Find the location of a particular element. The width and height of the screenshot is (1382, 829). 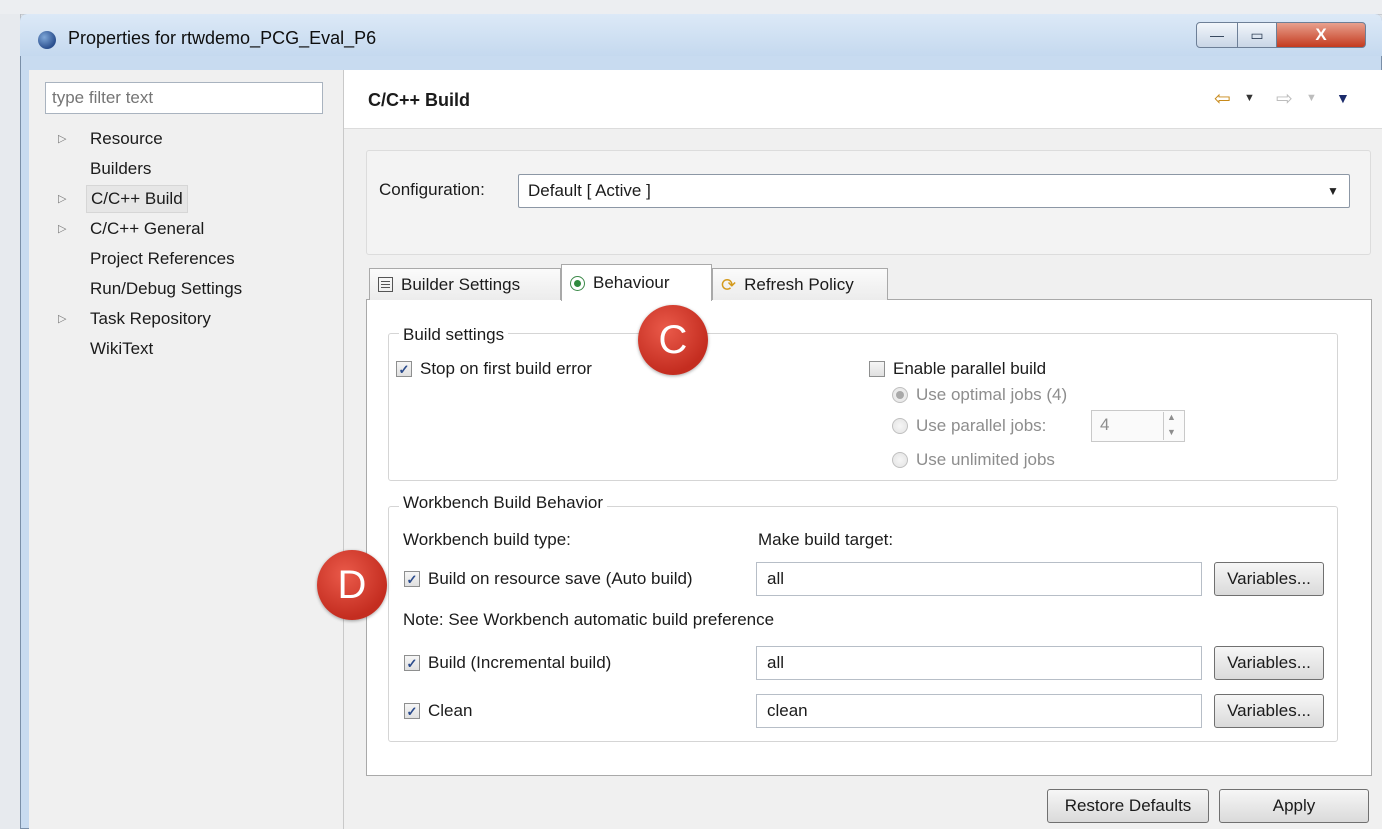

workbench-build-title: Workbench Build Behavior is located at coordinates (503, 503).